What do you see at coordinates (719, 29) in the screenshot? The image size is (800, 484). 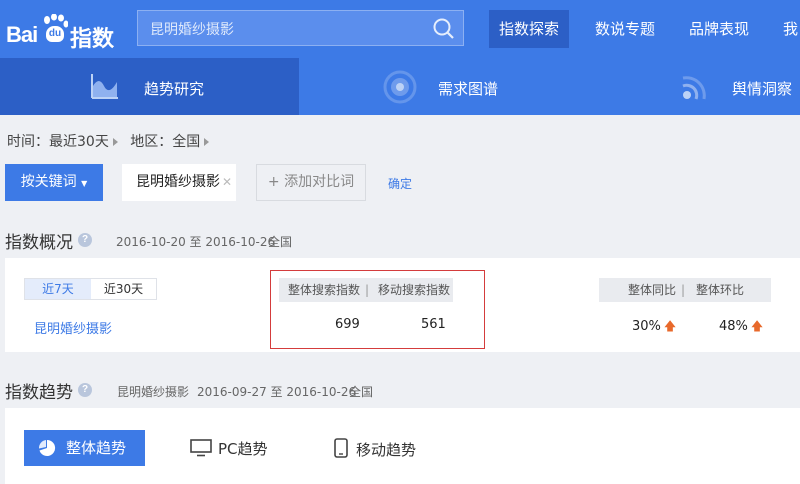 I see `nav-brand-performance: 品牌表现` at bounding box center [719, 29].